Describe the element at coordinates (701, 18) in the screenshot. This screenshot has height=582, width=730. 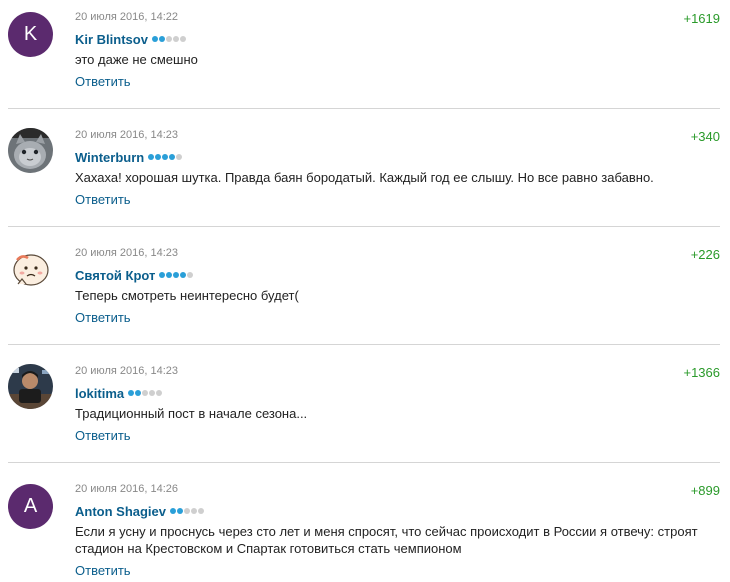
I see `comment-score: +1619` at that location.